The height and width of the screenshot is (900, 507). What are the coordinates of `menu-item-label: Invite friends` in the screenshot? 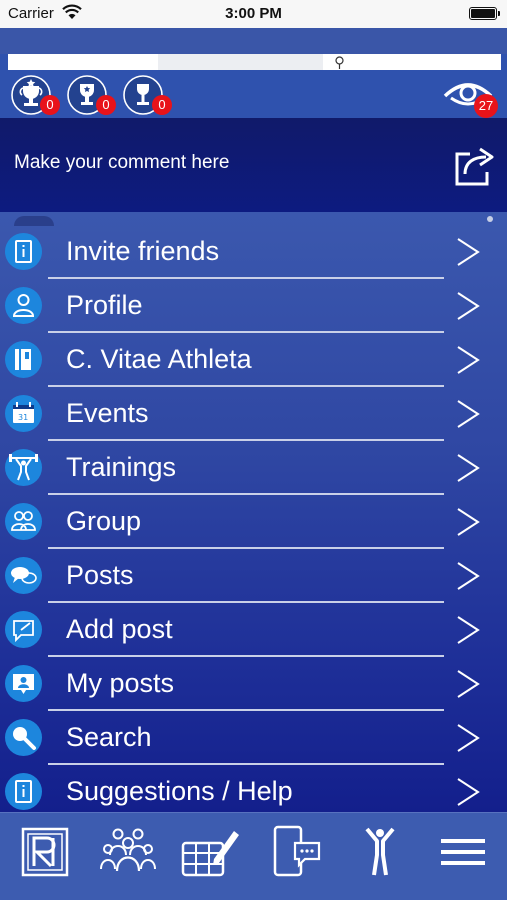 It's located at (143, 251).